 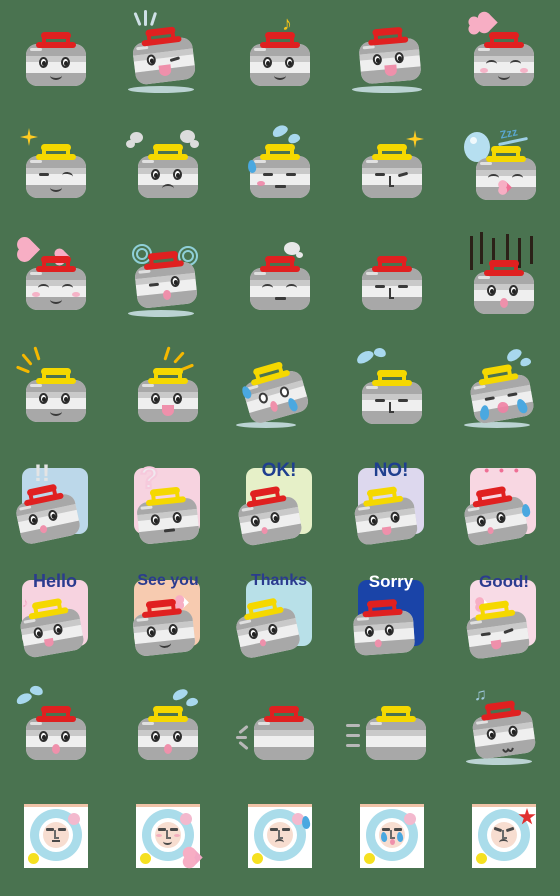 I want to click on house-face-crying, so click(x=392, y=840).